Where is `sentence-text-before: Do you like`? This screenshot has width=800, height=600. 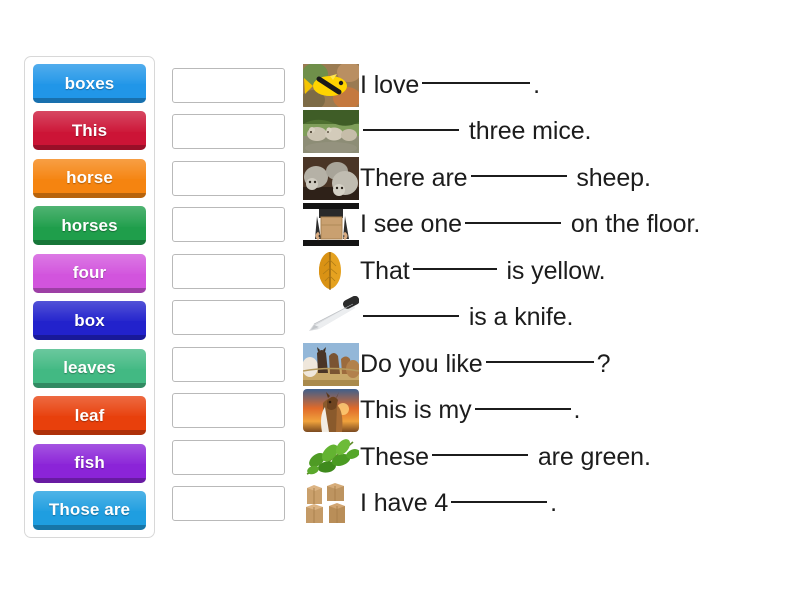
sentence-text-before: Do you like is located at coordinates (421, 363).